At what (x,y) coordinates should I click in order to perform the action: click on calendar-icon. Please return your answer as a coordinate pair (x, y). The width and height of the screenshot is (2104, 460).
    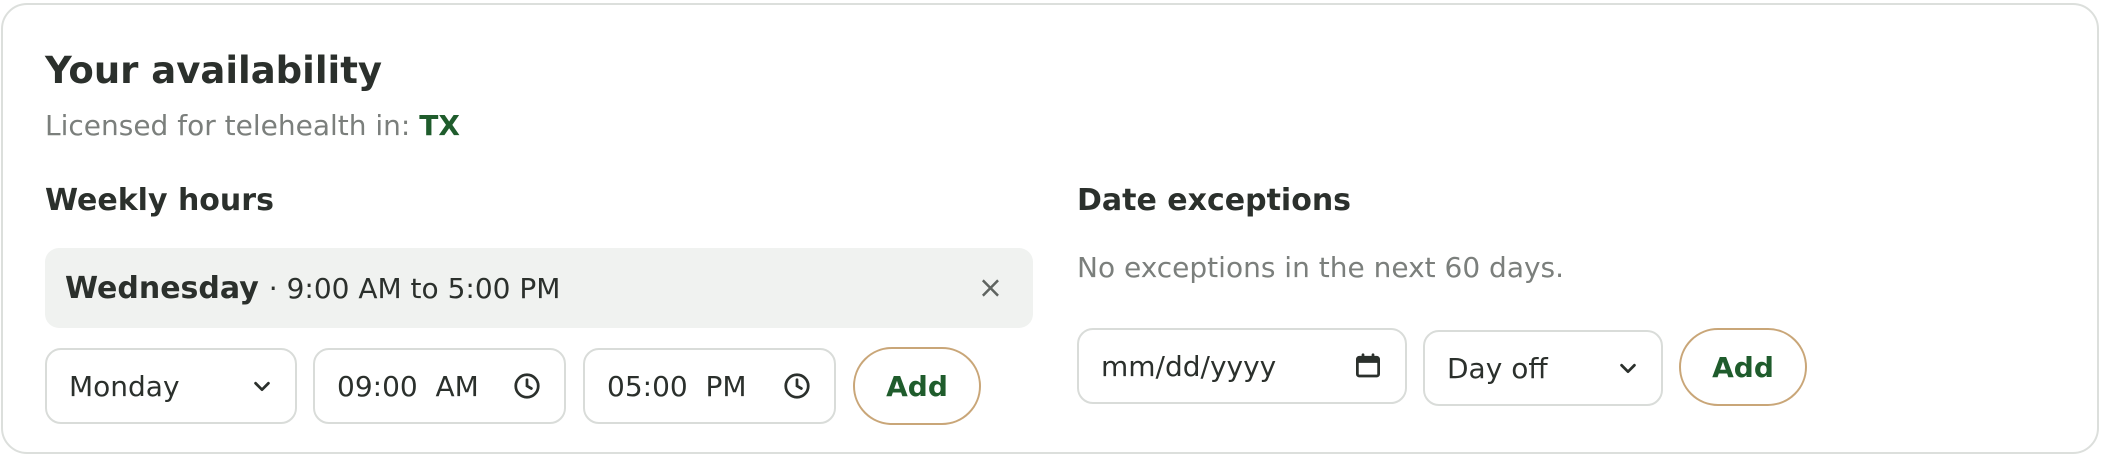
    Looking at the image, I should click on (1368, 366).